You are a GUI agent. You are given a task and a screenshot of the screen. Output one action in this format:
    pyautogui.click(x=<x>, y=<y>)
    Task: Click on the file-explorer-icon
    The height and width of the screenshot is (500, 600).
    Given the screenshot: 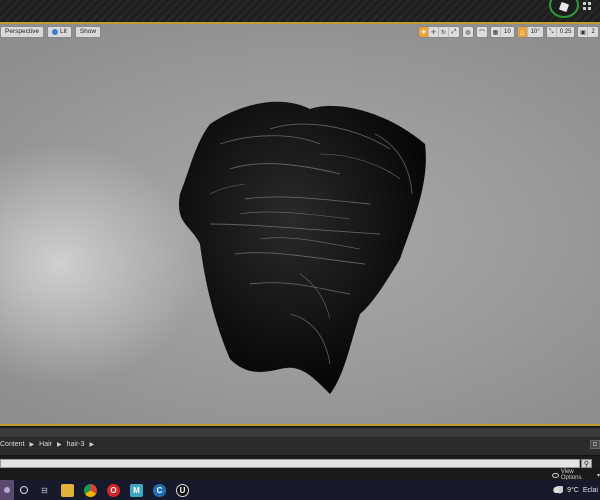 What is the action you would take?
    pyautogui.click(x=67, y=490)
    